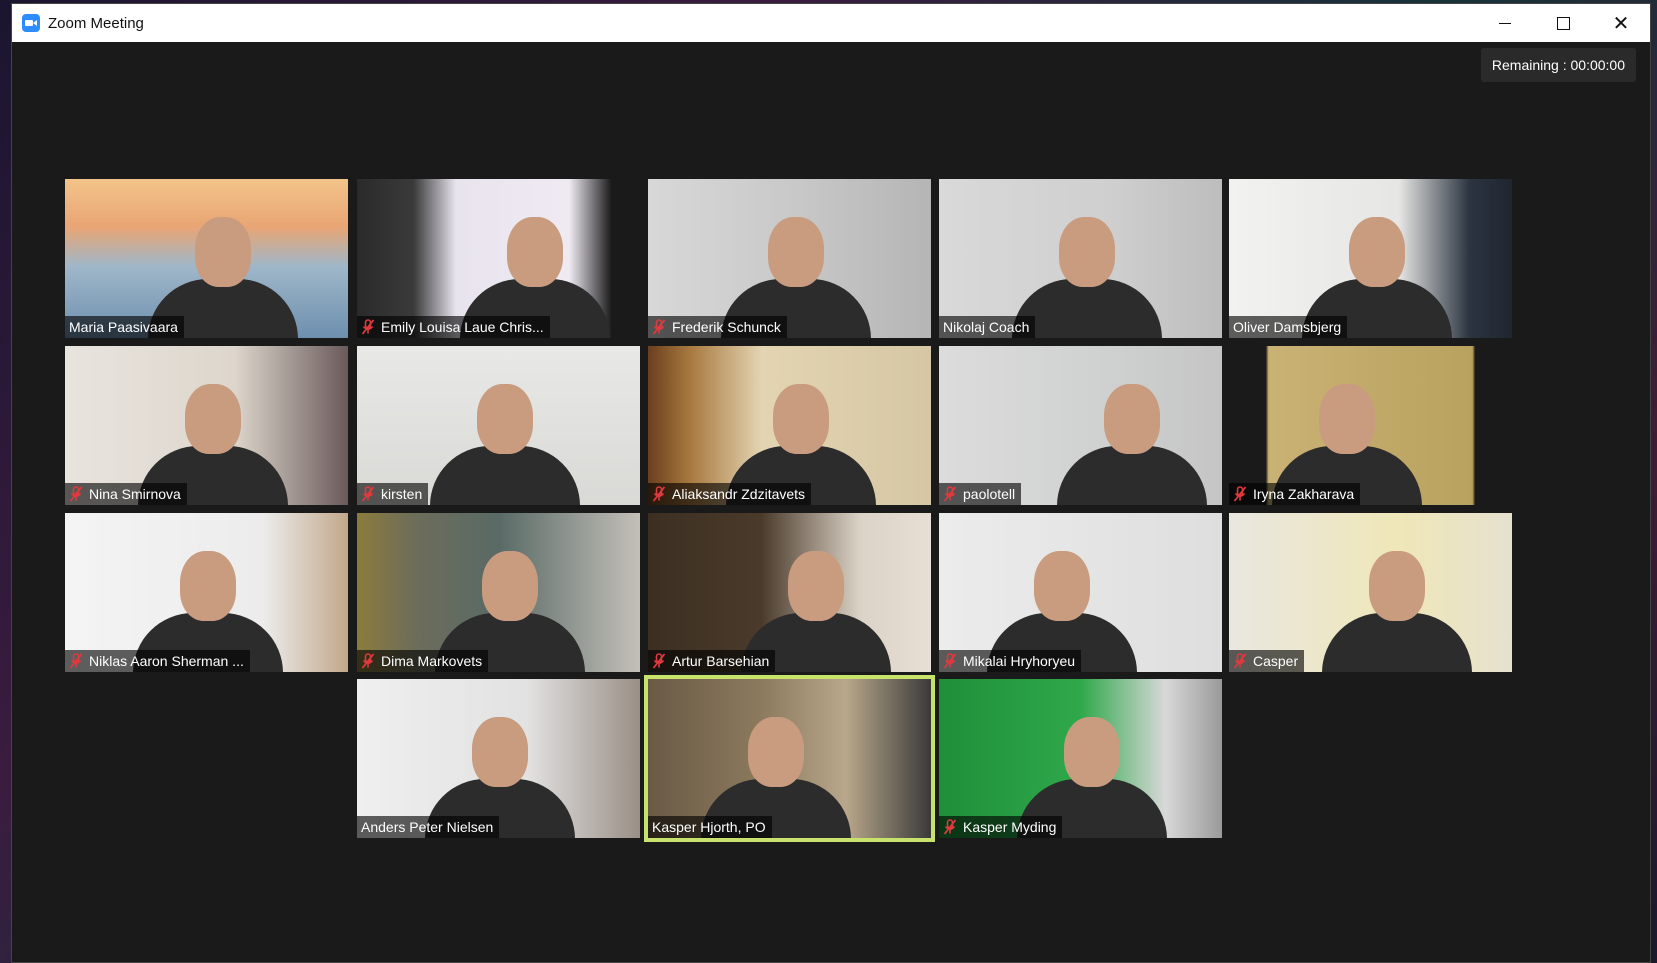 The height and width of the screenshot is (963, 1657). Describe the element at coordinates (1010, 827) in the screenshot. I see `participant-name: Kasper Myding` at that location.